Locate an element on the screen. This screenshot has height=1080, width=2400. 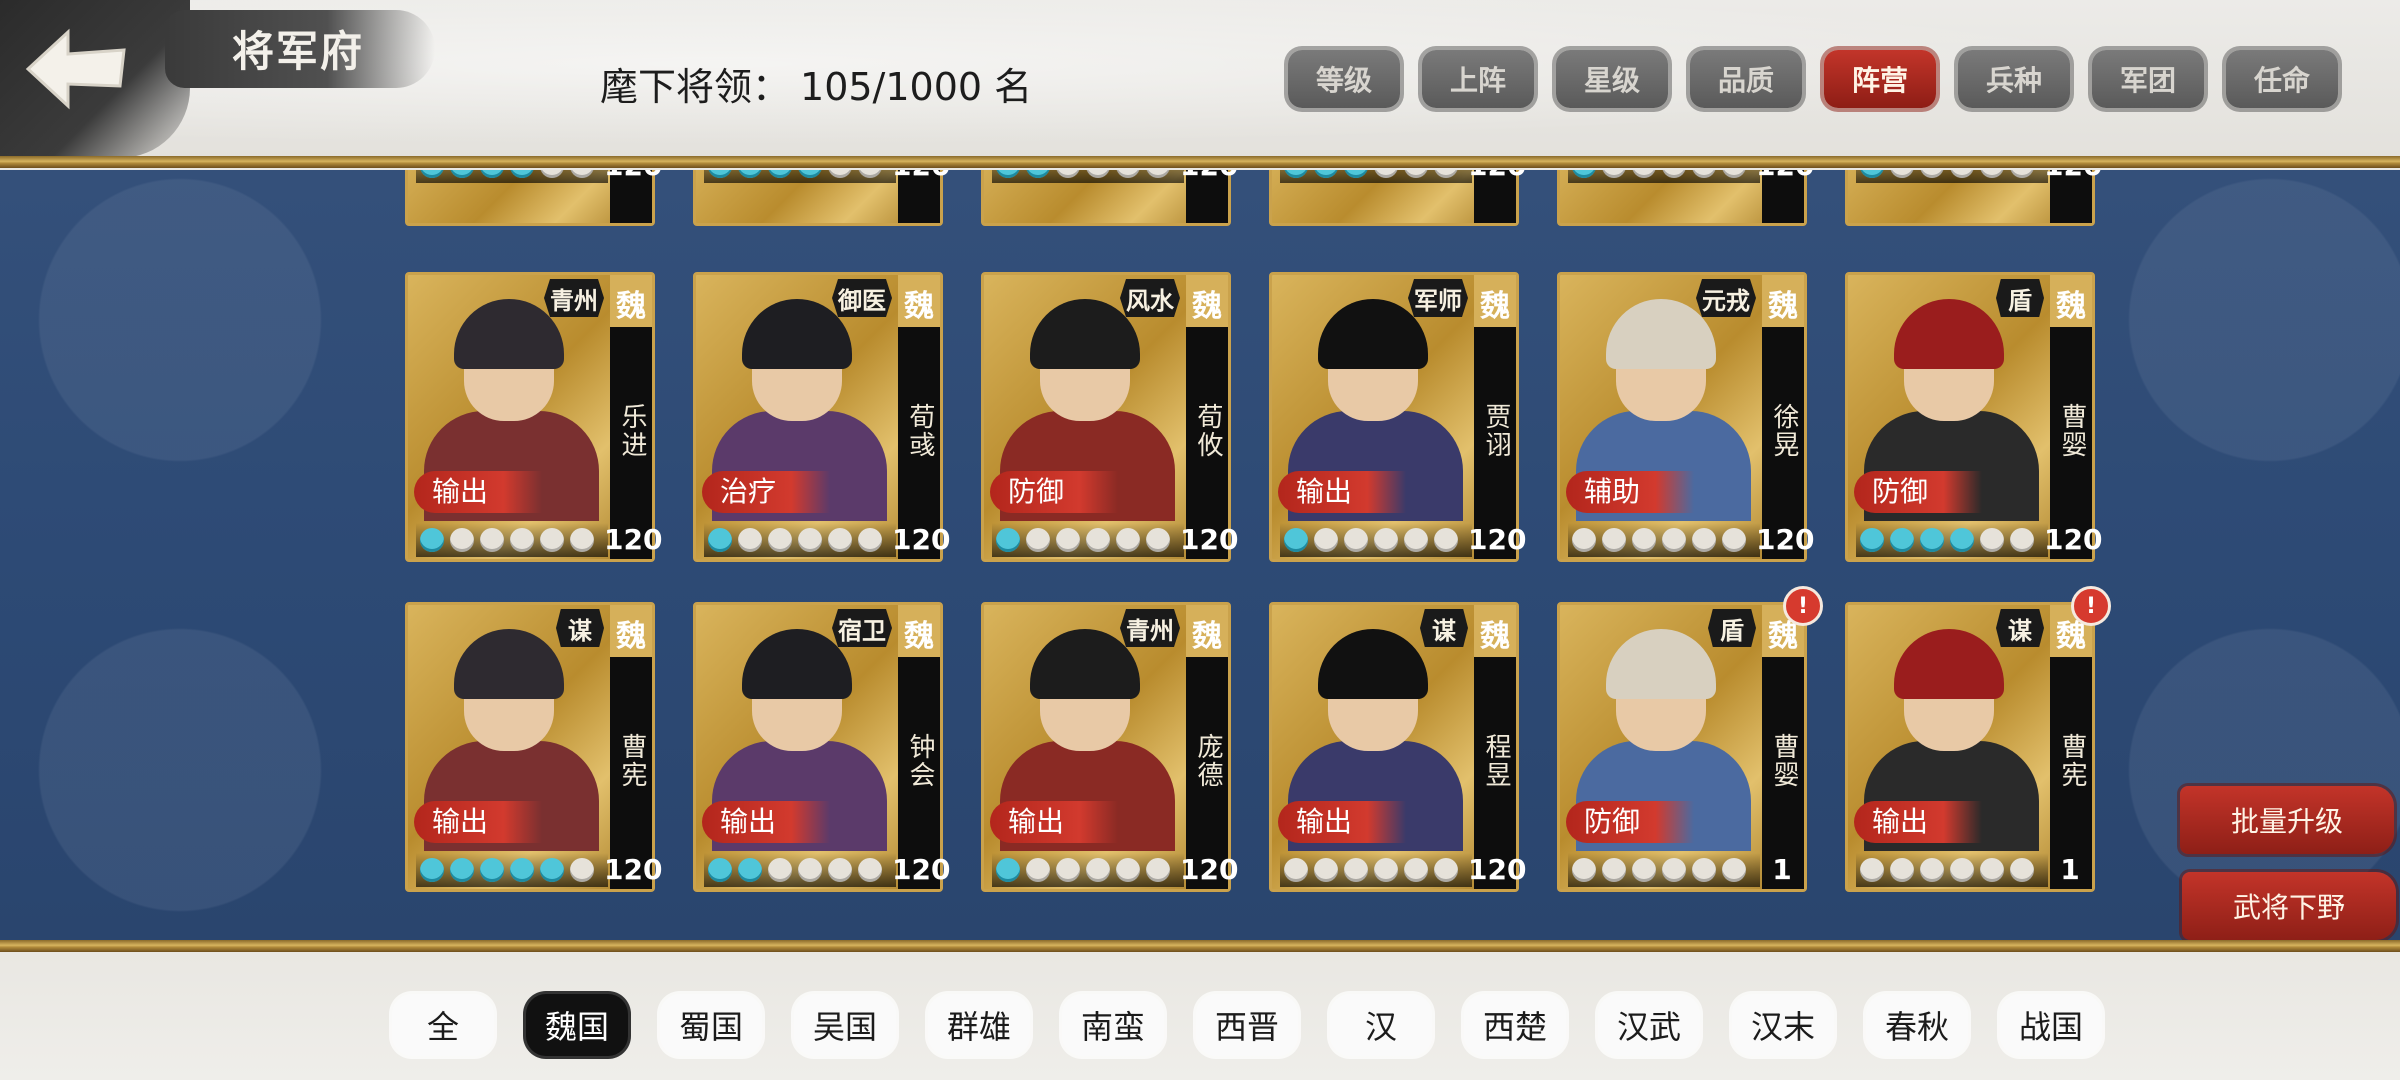
faction-tabs: 全魏国 蜀国 吴国 群雄 南蛮 西晋汉西楚 汉武 汉末 春秋 战国 is located at coordinates (1247, 1025).